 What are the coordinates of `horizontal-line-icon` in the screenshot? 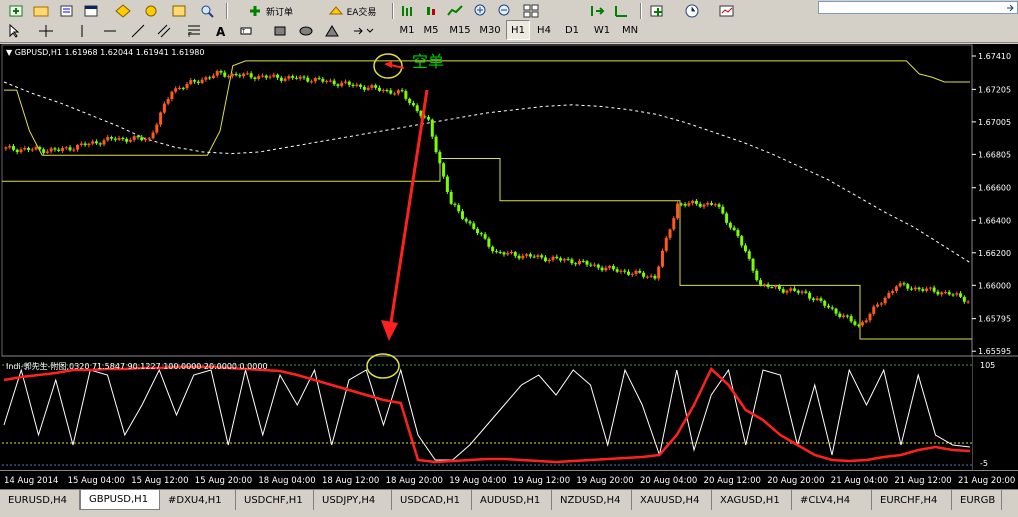 It's located at (110, 31).